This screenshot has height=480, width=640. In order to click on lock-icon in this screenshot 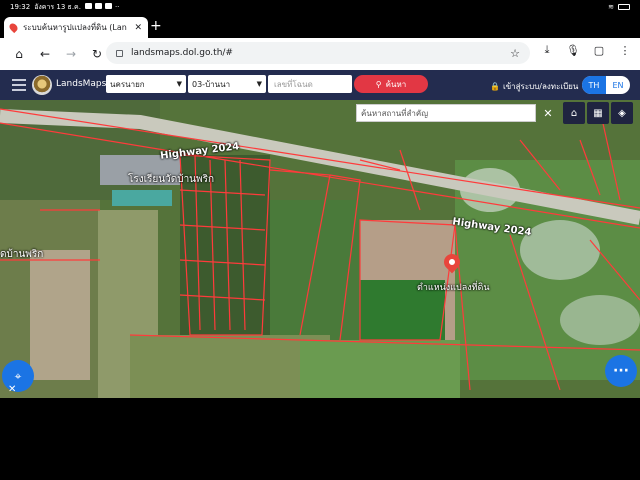, I will do `click(119, 53)`.